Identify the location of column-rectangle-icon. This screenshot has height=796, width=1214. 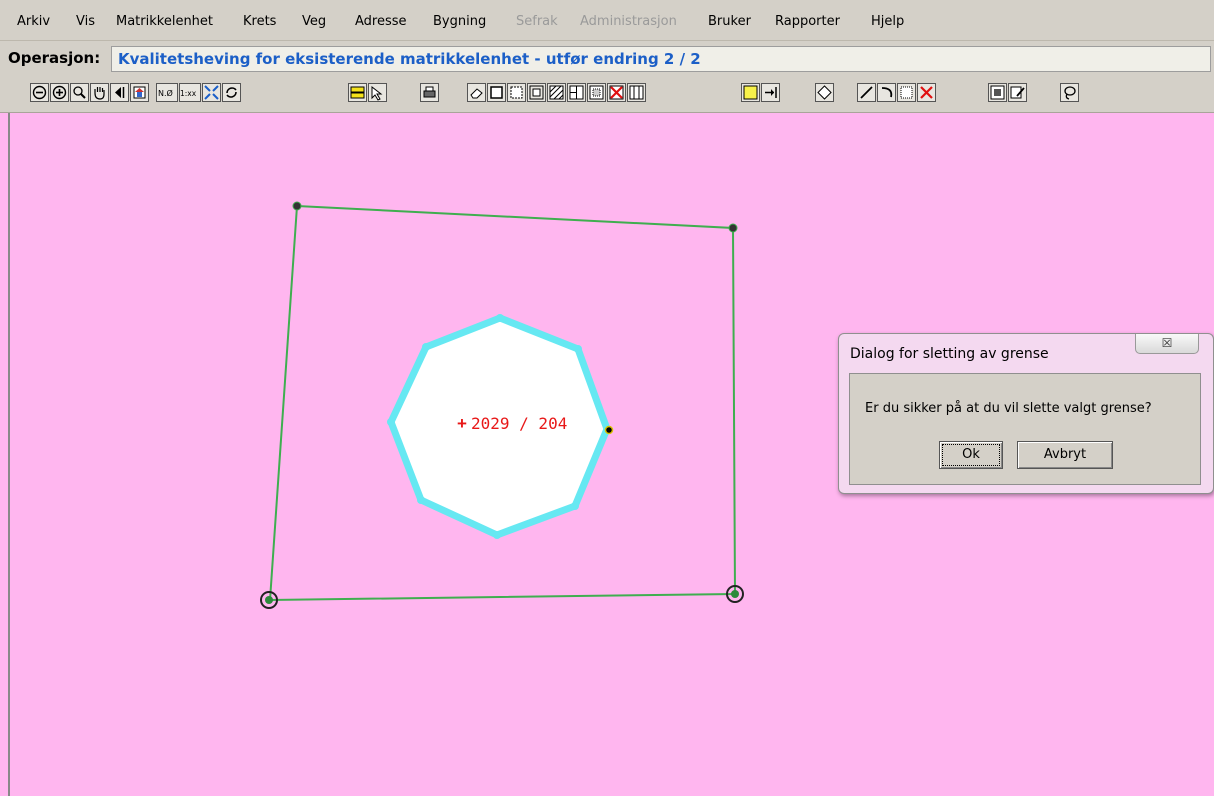
(636, 92).